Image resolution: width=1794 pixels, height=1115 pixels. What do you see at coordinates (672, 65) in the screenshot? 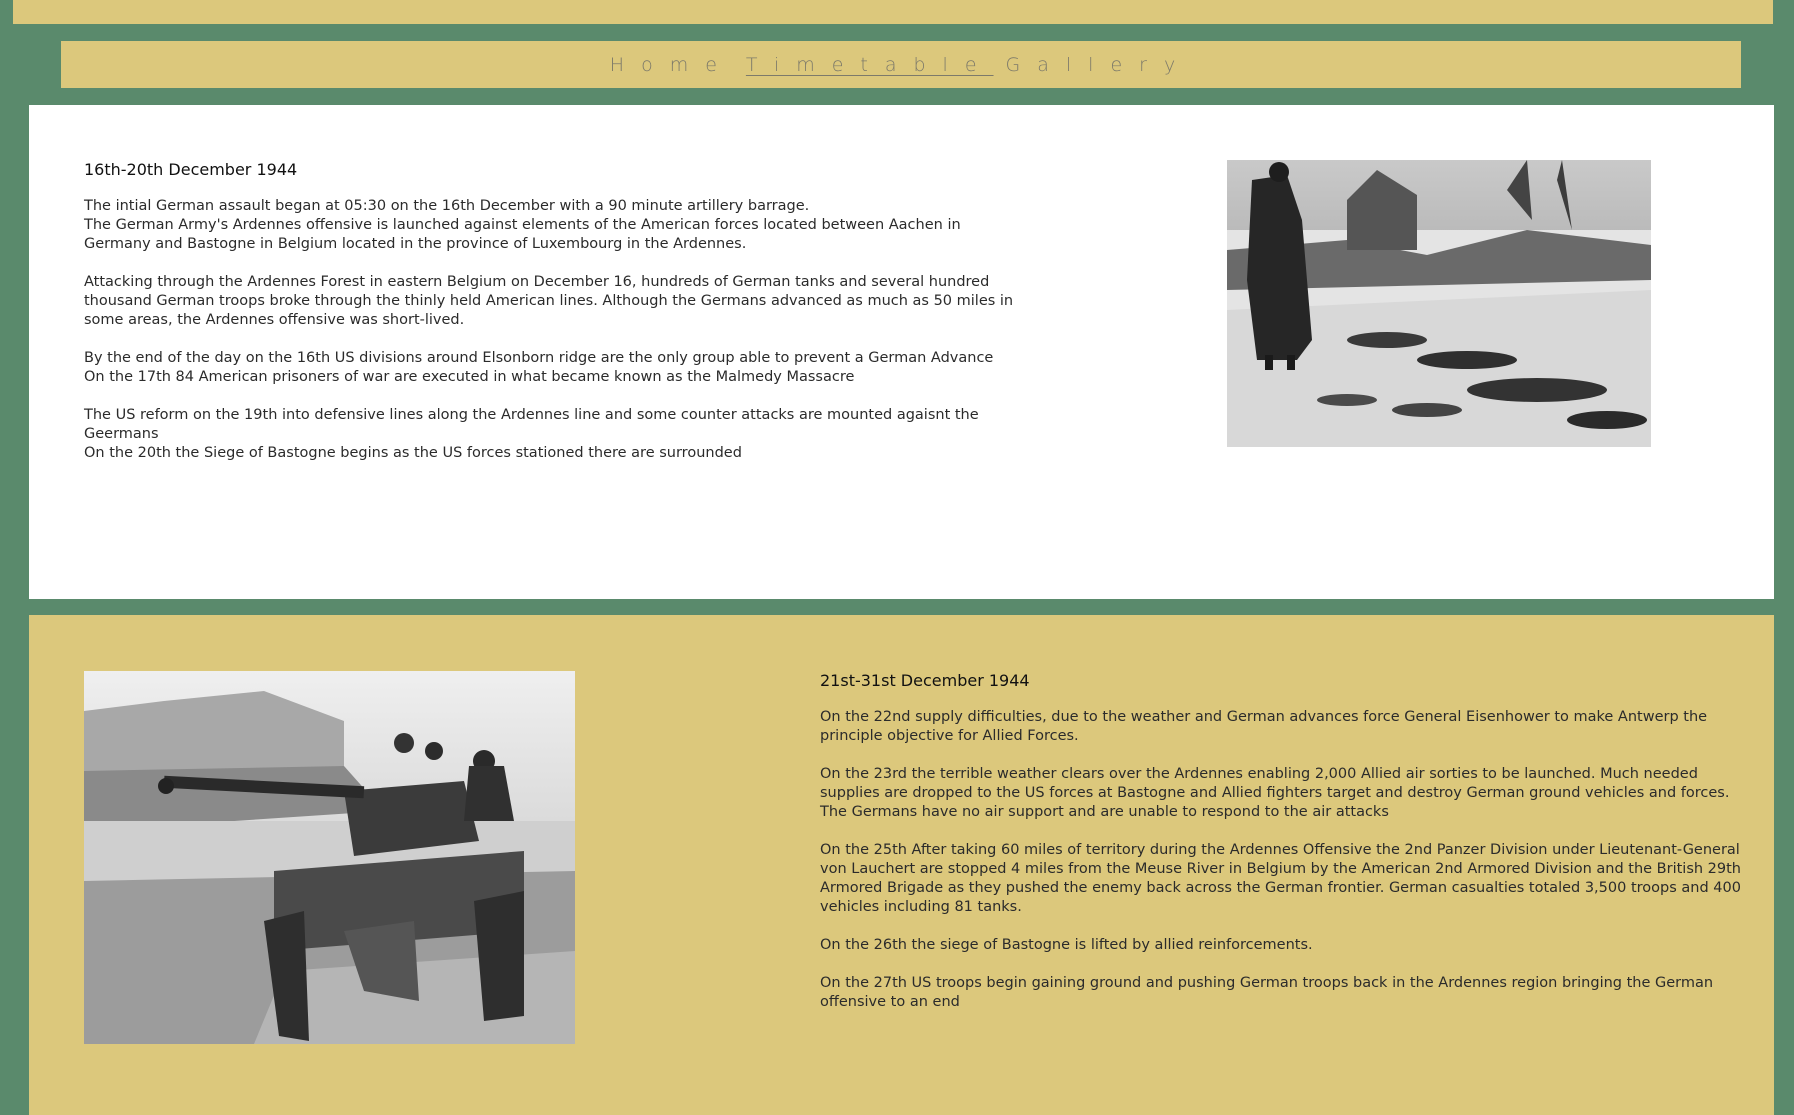
I see `nav-link-home: Home` at bounding box center [672, 65].